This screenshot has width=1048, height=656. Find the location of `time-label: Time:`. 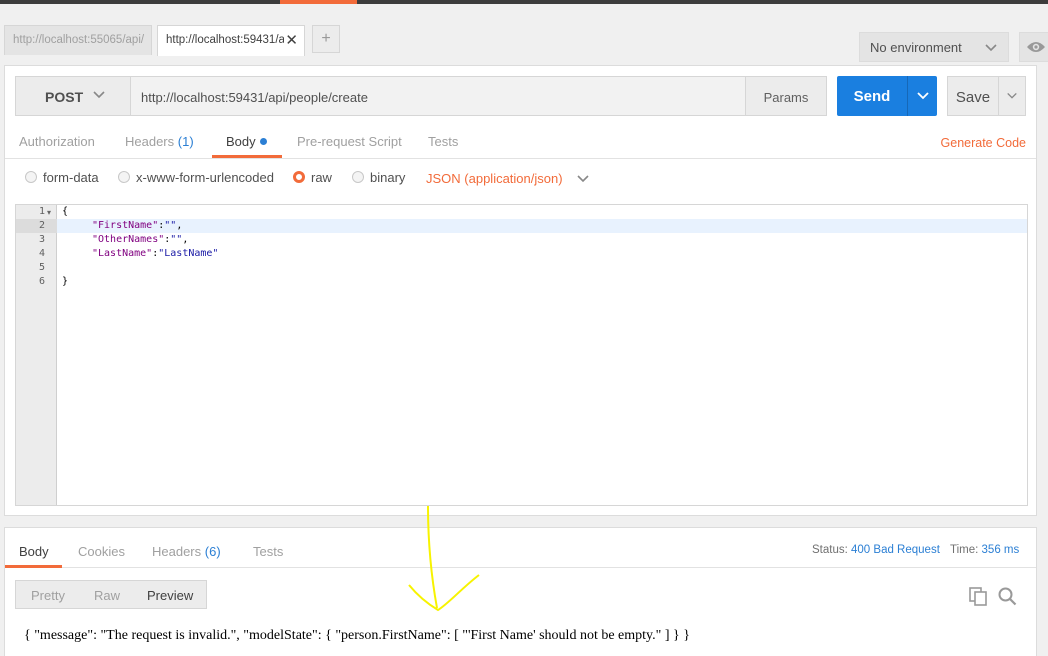

time-label: Time: is located at coordinates (964, 550).